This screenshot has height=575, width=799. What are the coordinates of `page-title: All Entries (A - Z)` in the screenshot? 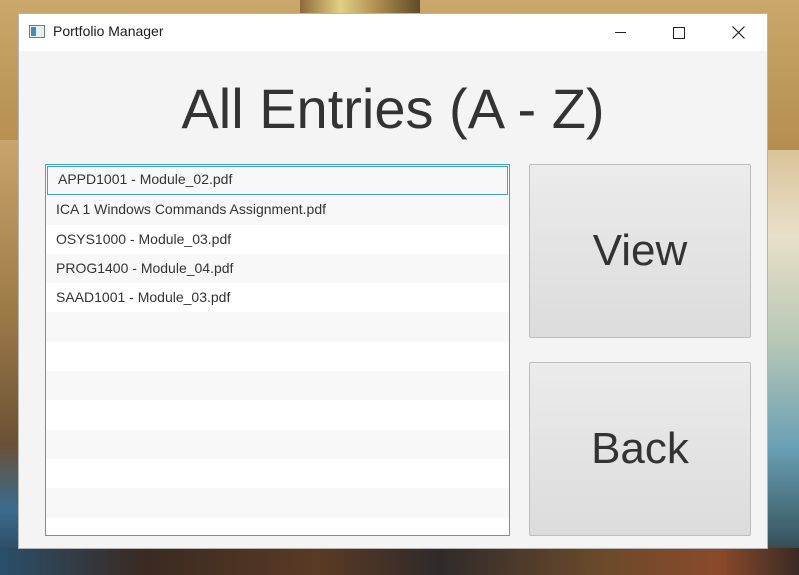 It's located at (393, 108).